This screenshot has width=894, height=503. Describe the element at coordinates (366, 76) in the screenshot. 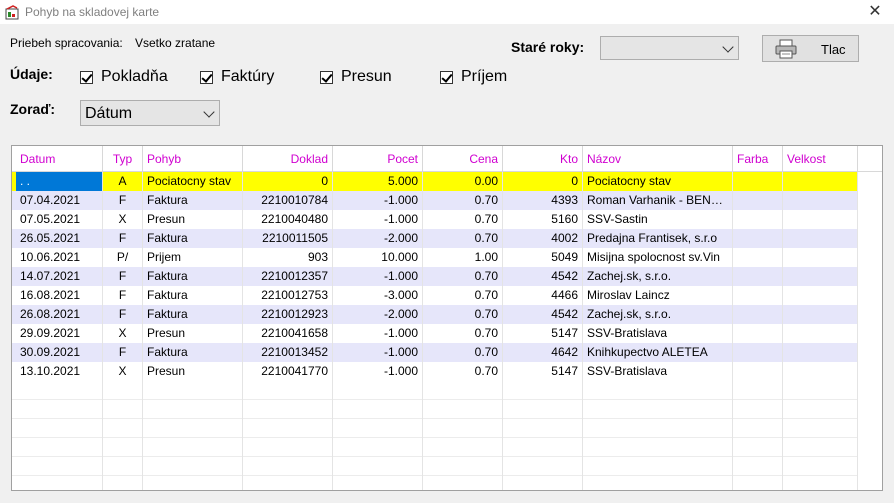

I see `checkbox-presun-label: Presun` at that location.